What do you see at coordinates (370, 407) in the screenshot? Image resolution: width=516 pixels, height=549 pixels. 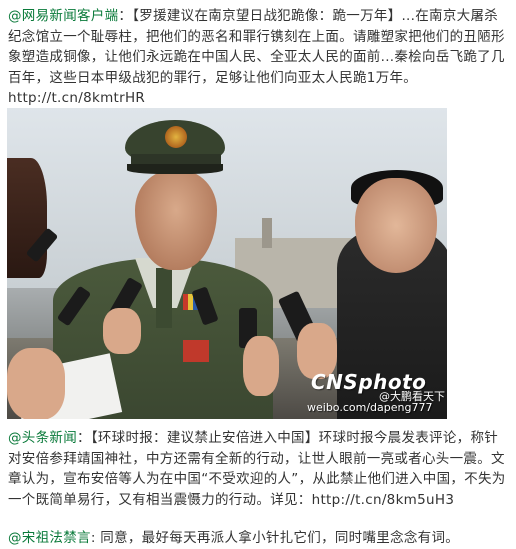 I see `watermark-url: weibo.com/dapeng777` at bounding box center [370, 407].